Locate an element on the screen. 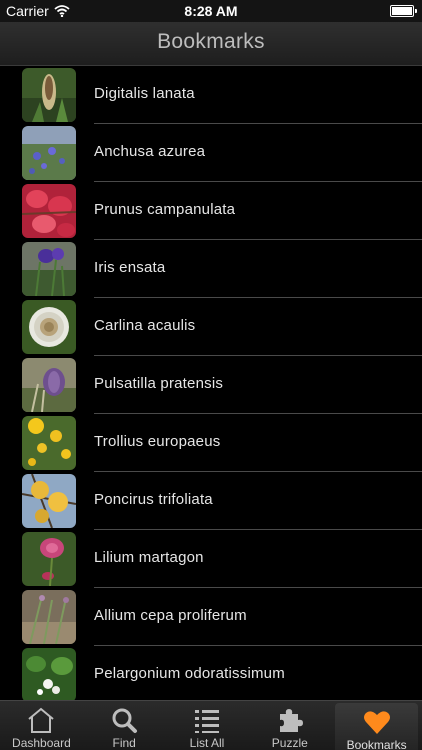 The height and width of the screenshot is (750, 422). list-item: Anchusa azurea is located at coordinates (211, 153).